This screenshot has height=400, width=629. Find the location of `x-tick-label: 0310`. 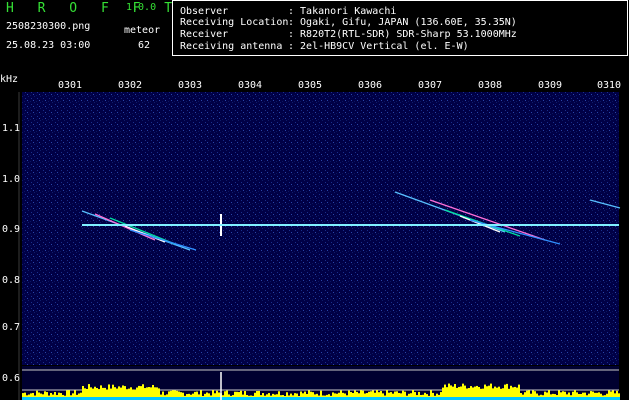

x-tick-label: 0310 is located at coordinates (609, 85).